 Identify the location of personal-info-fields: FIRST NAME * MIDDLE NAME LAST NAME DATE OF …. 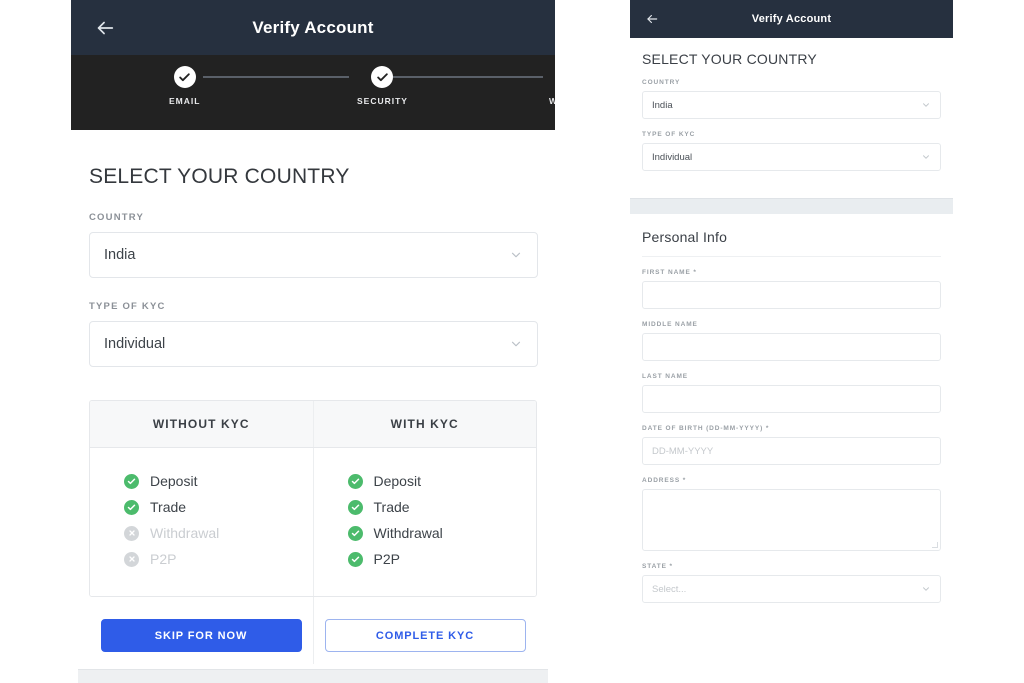
(791, 436).